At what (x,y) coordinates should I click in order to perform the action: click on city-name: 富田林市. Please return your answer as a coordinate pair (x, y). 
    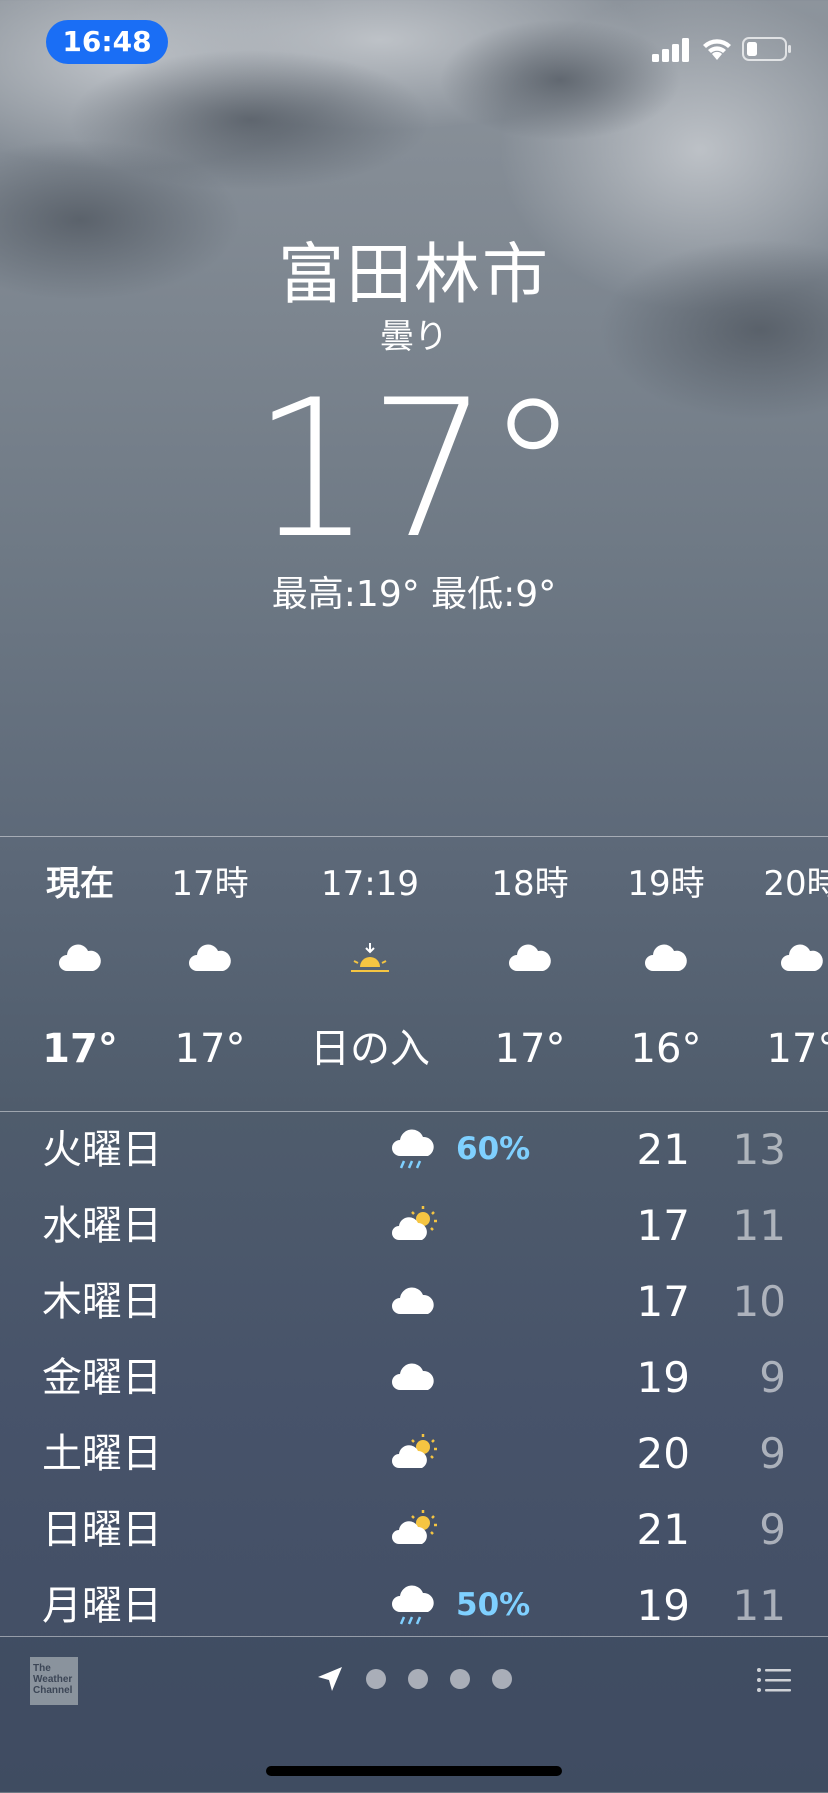
    Looking at the image, I should click on (414, 274).